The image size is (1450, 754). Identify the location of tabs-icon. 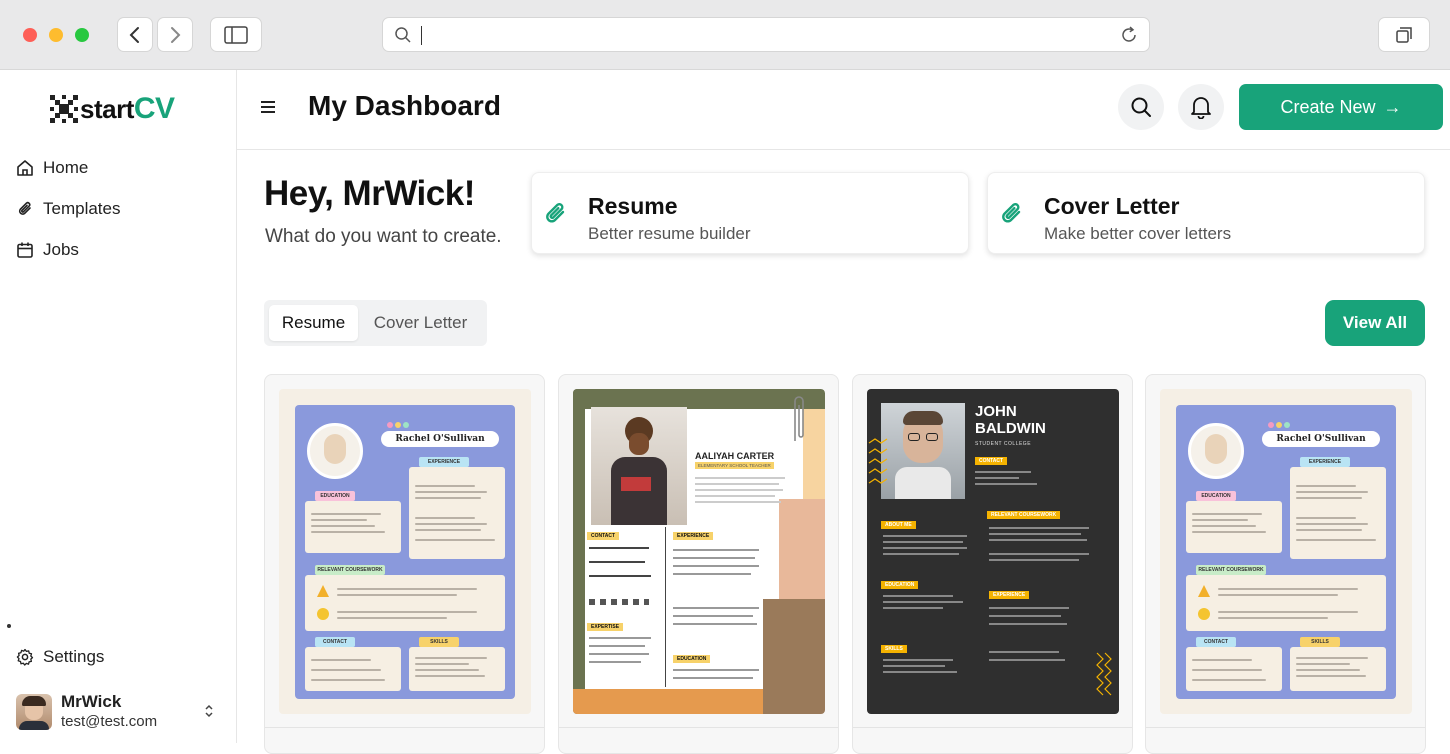
(1404, 34).